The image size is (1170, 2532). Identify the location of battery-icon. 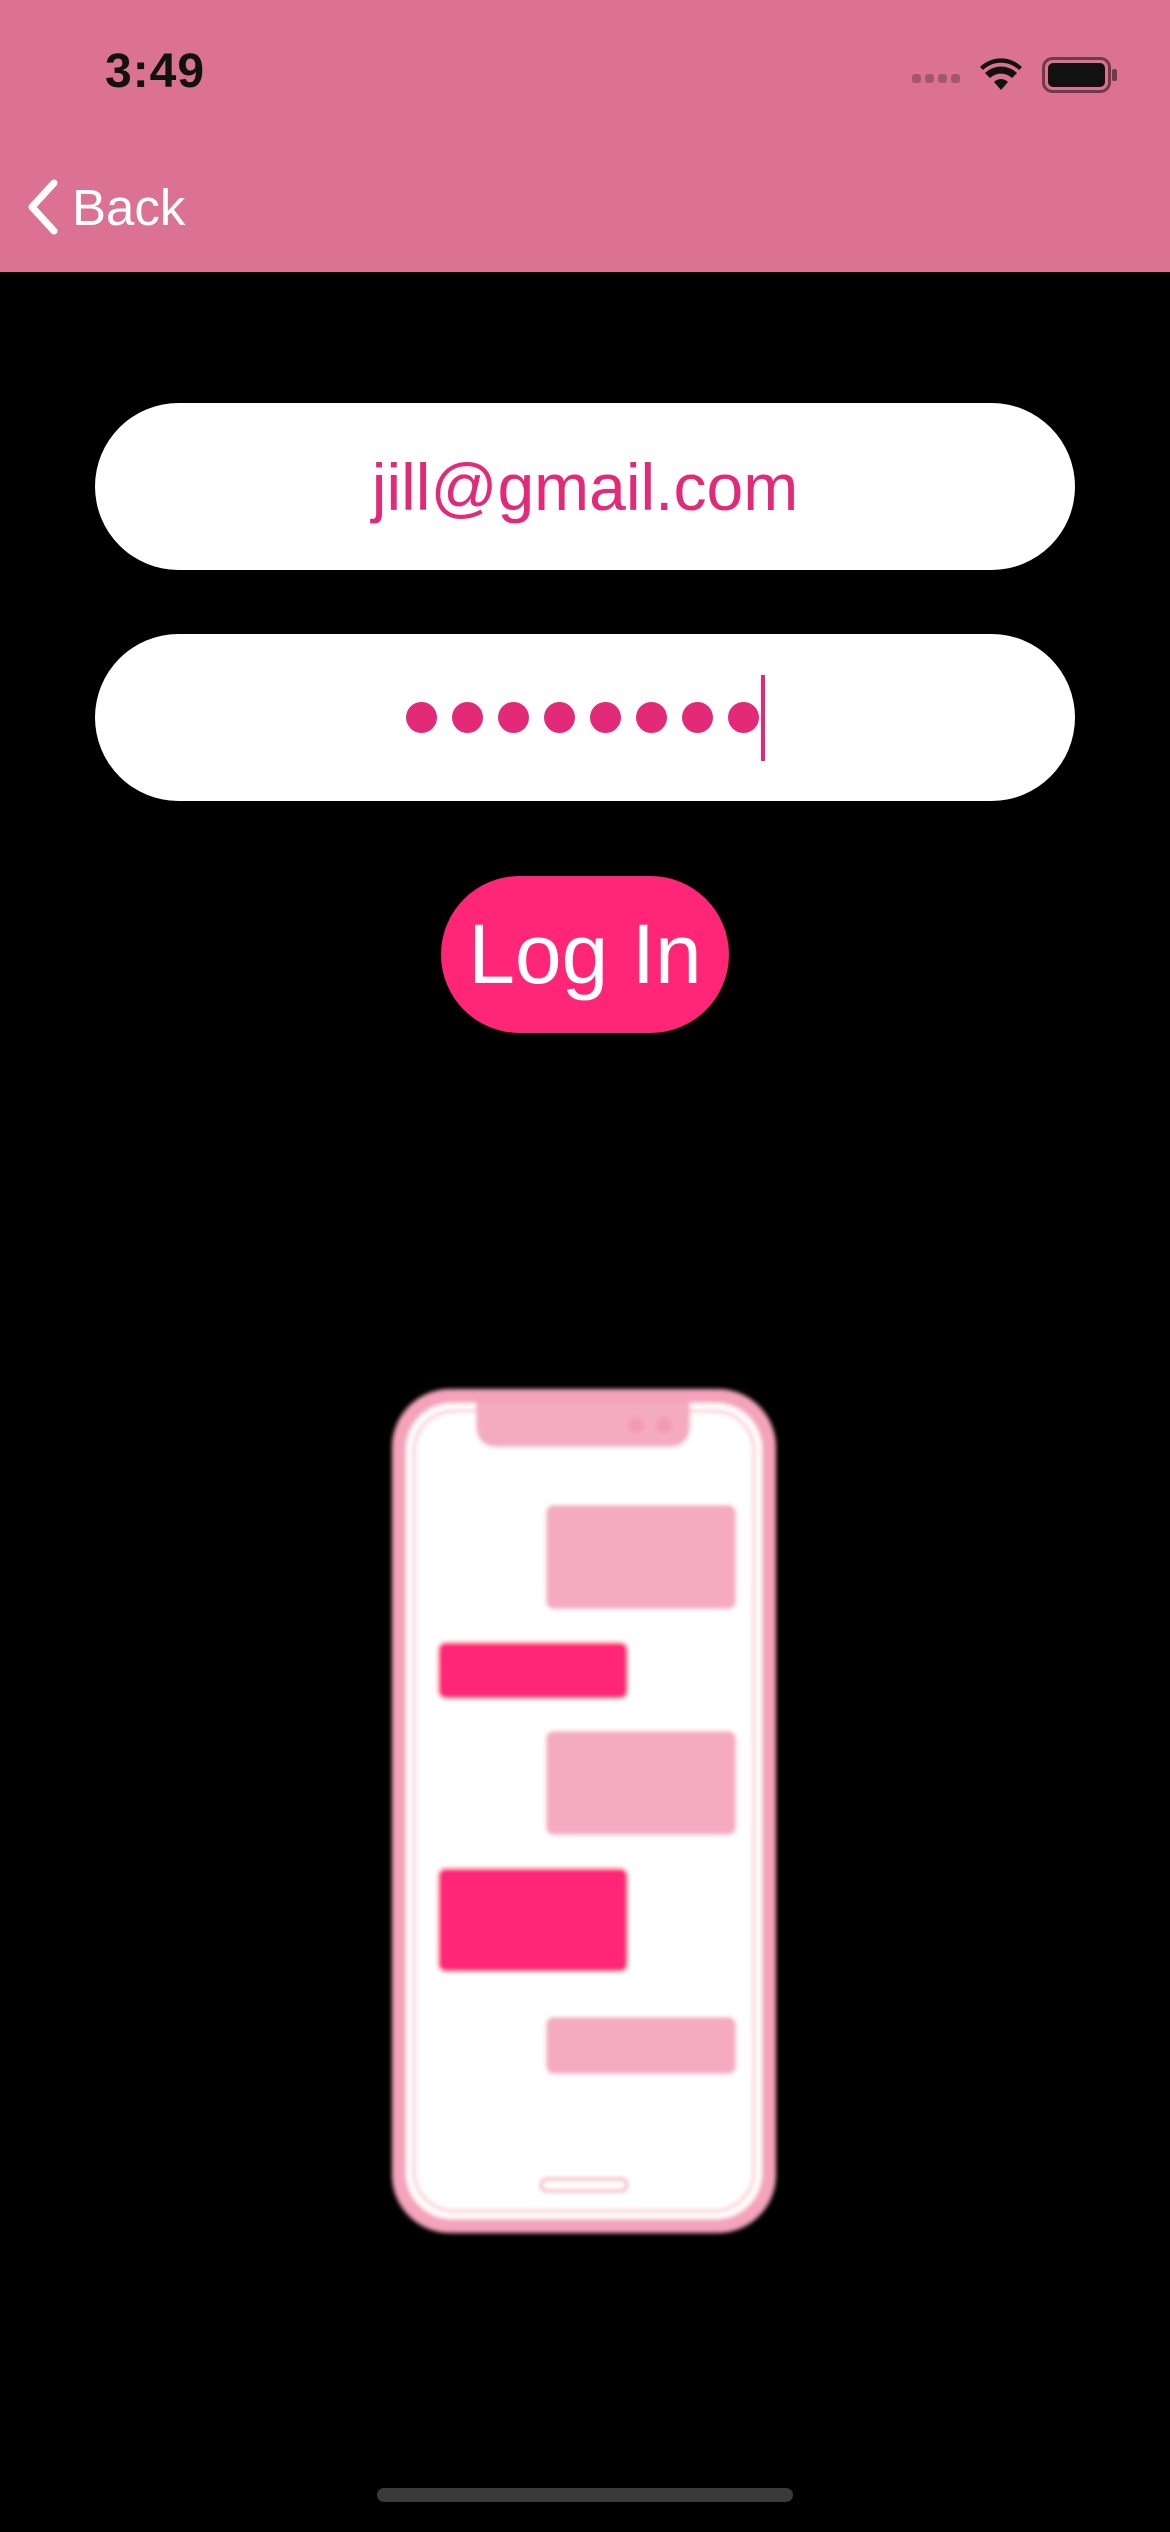
(1079, 75).